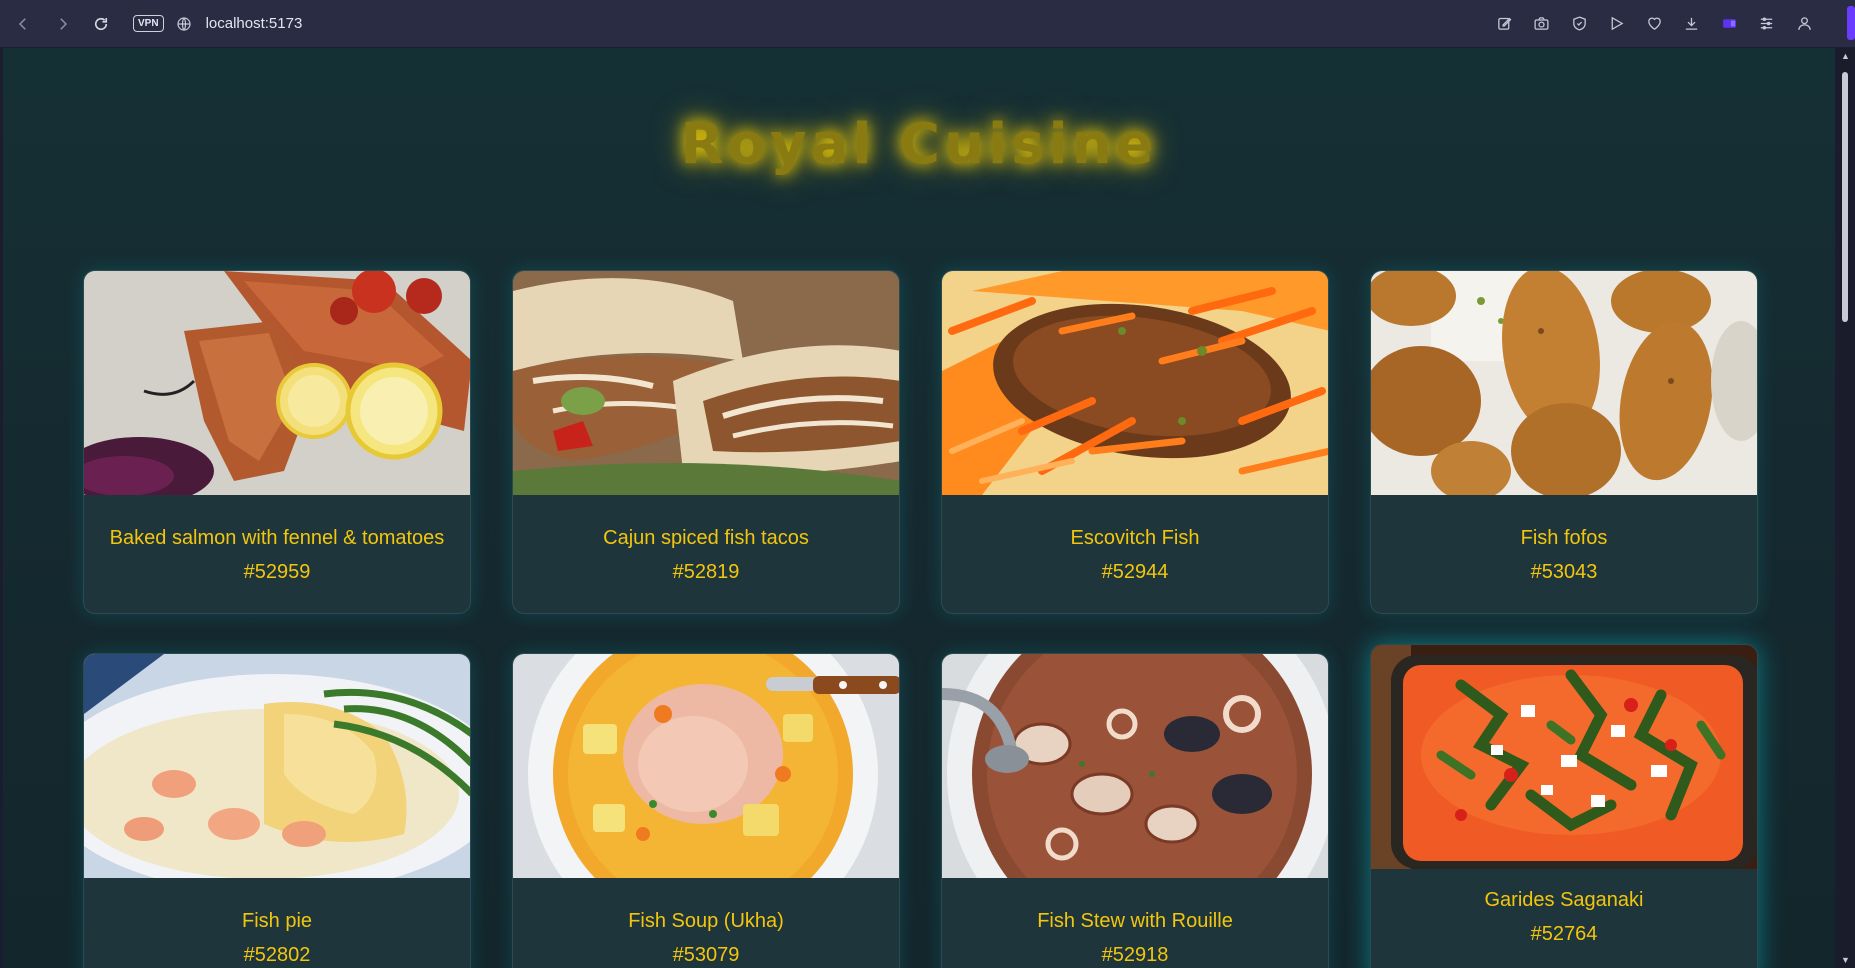 This screenshot has height=968, width=1855. Describe the element at coordinates (1135, 538) in the screenshot. I see `meal-name: Escovitch Fish` at that location.